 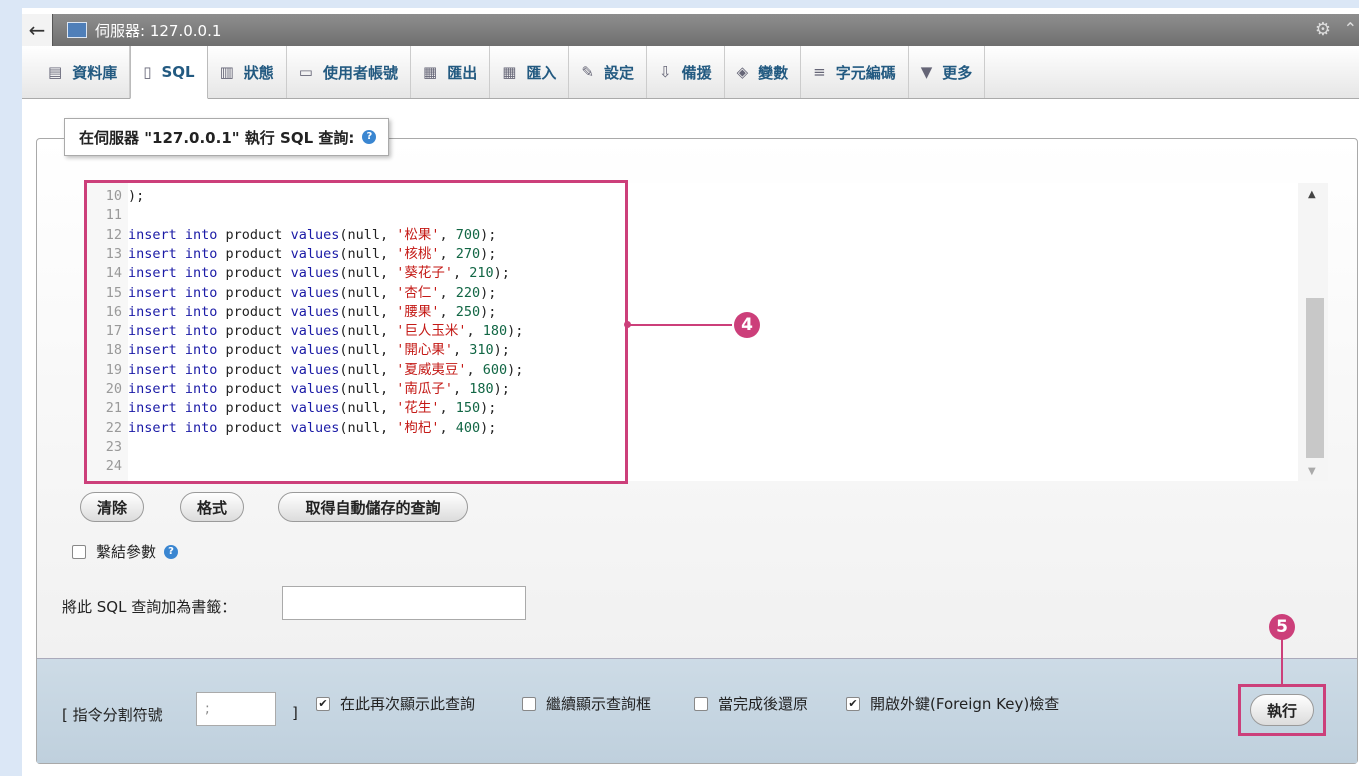 What do you see at coordinates (965, 704) in the screenshot?
I see `foreign-key-label: 開啟外鍵(Foreign Key)檢查` at bounding box center [965, 704].